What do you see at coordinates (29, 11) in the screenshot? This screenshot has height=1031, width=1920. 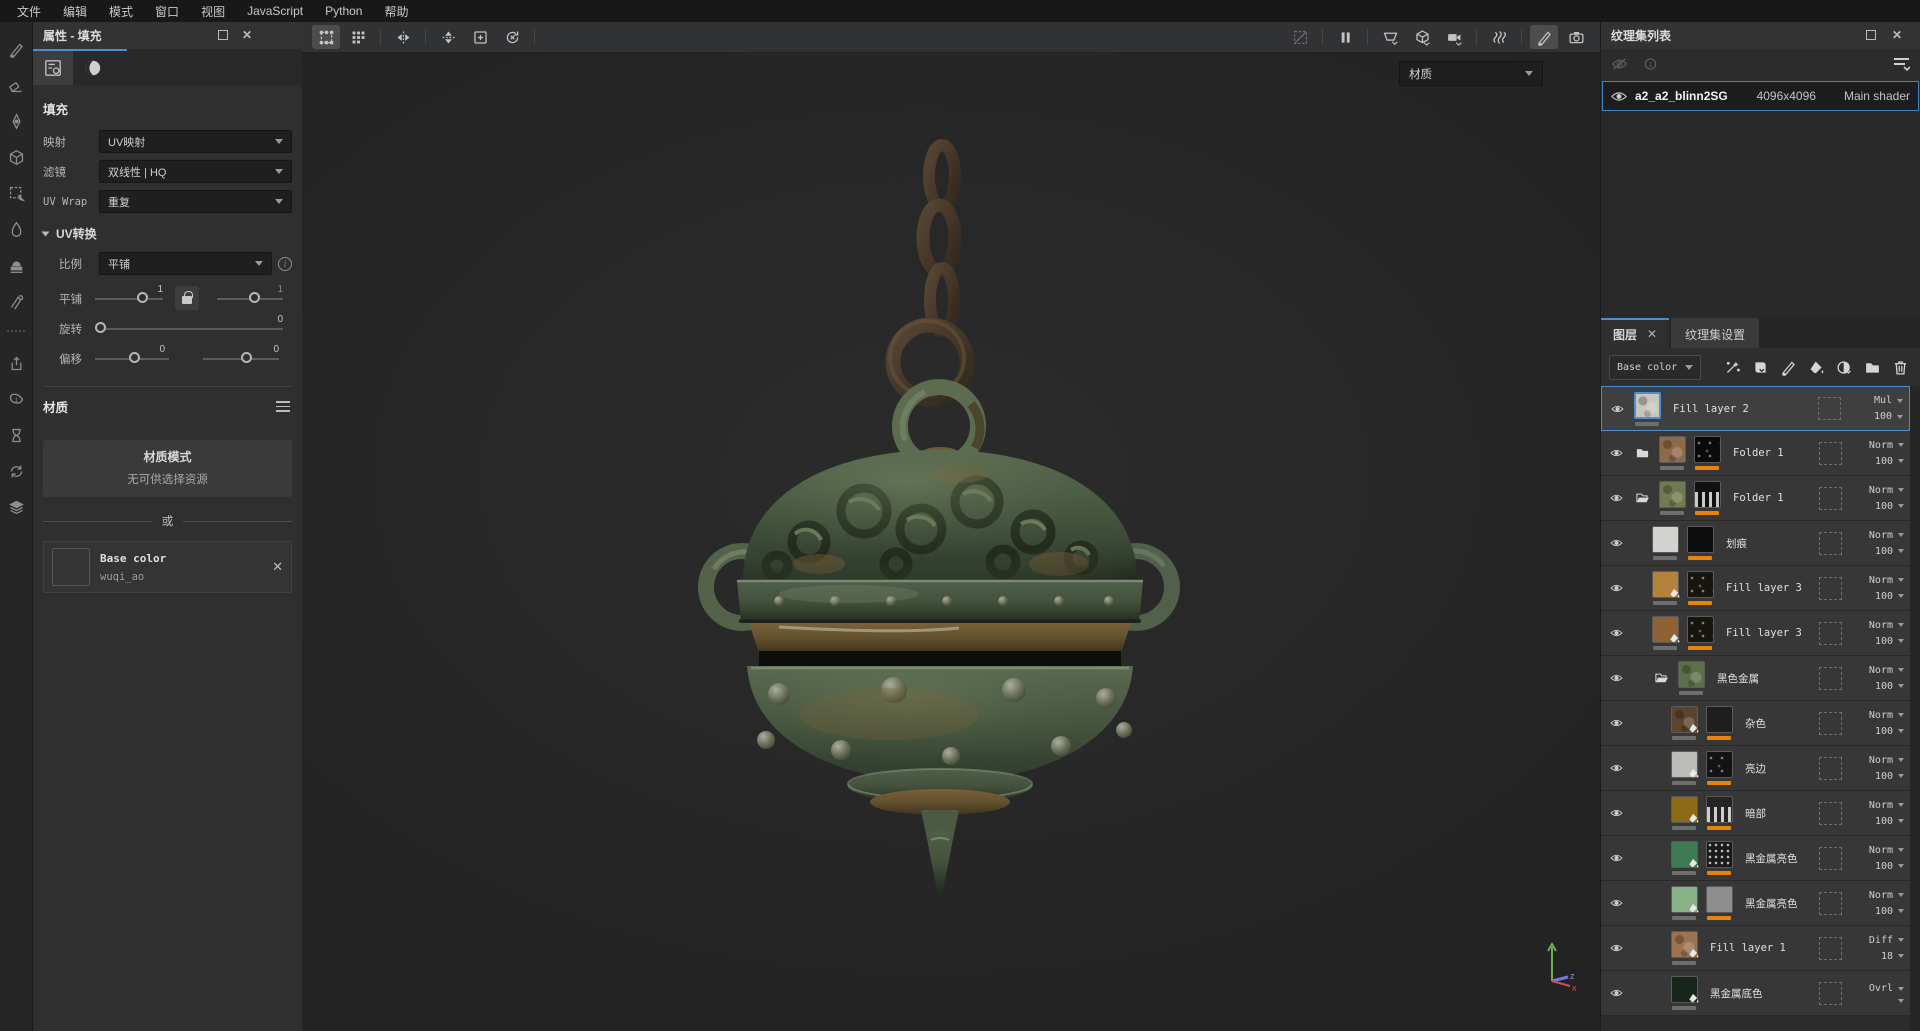 I see `menu-item-1: 文件` at bounding box center [29, 11].